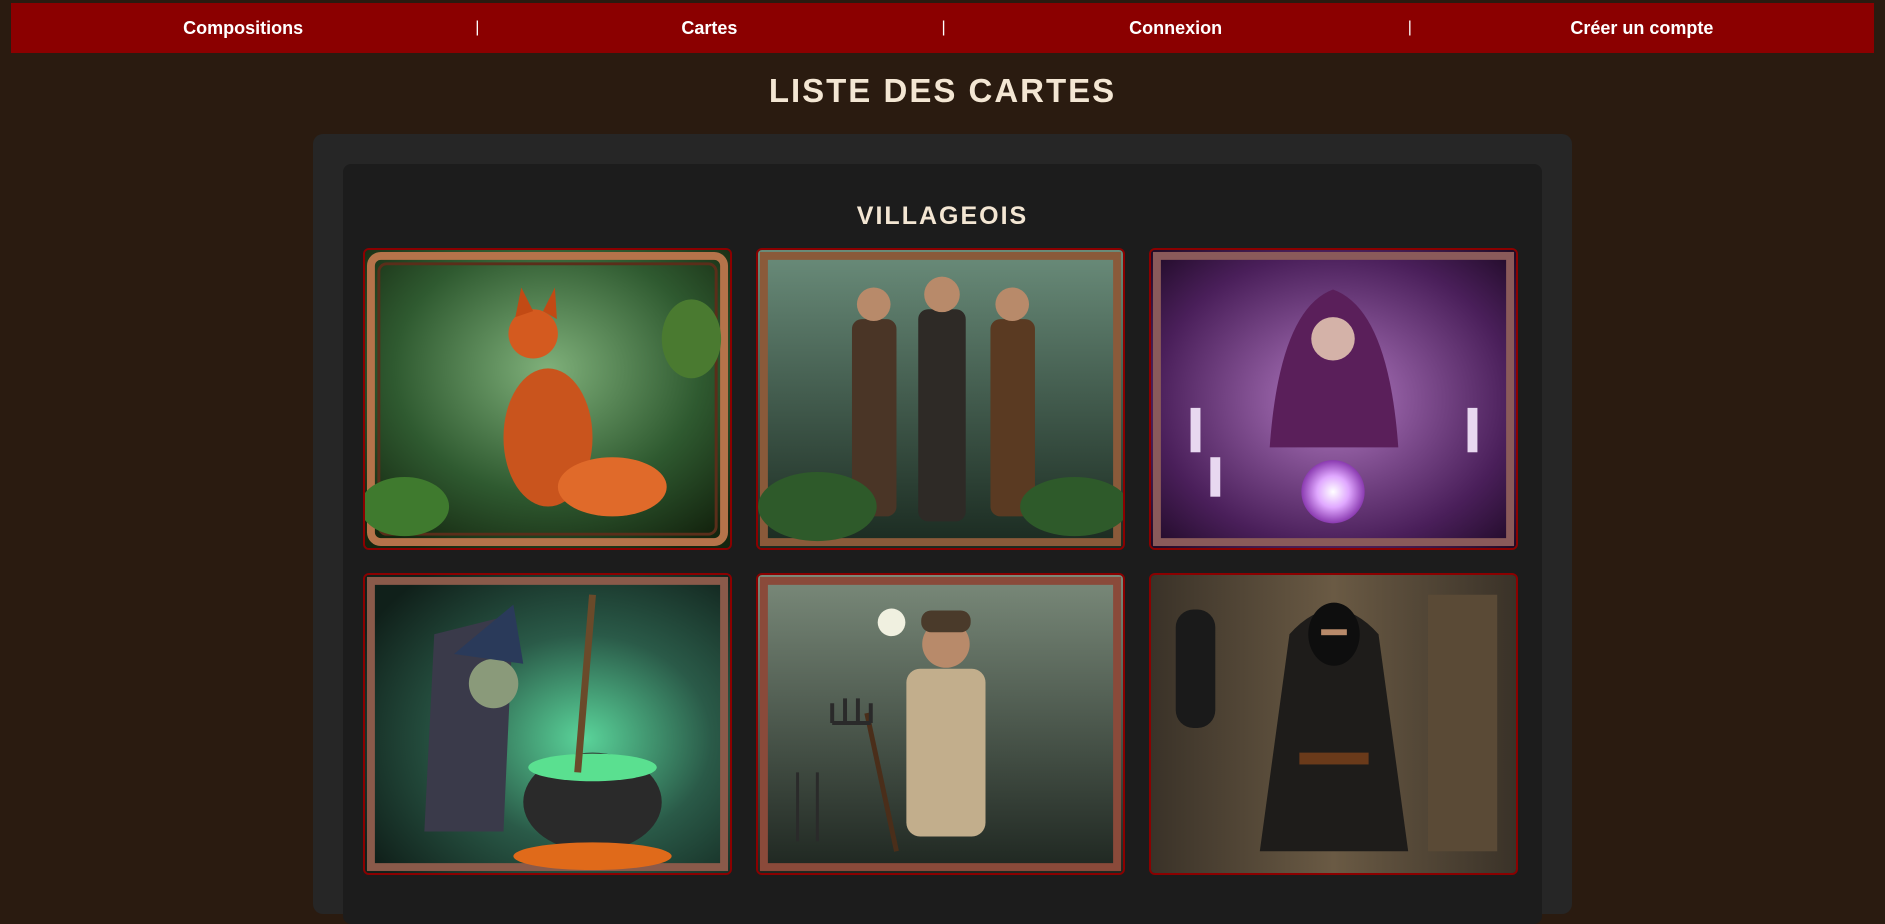 The image size is (1885, 924). Describe the element at coordinates (942, 90) in the screenshot. I see `page-title: LISTE DES CARTES` at that location.